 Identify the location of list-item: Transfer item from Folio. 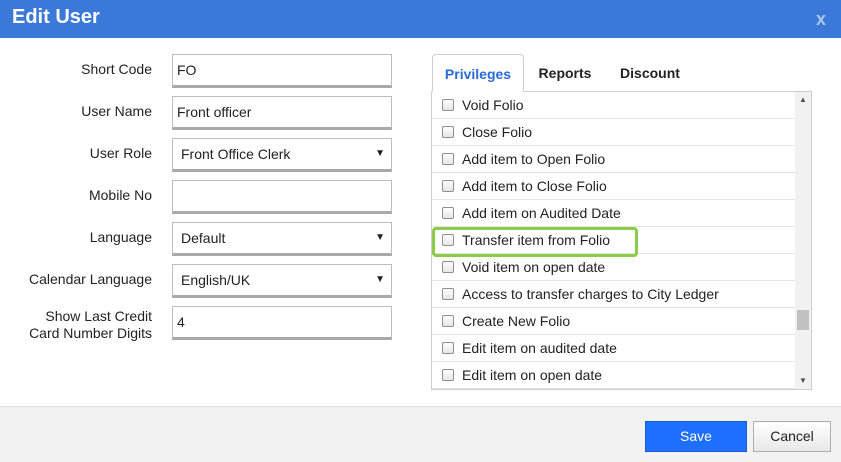
(614, 240).